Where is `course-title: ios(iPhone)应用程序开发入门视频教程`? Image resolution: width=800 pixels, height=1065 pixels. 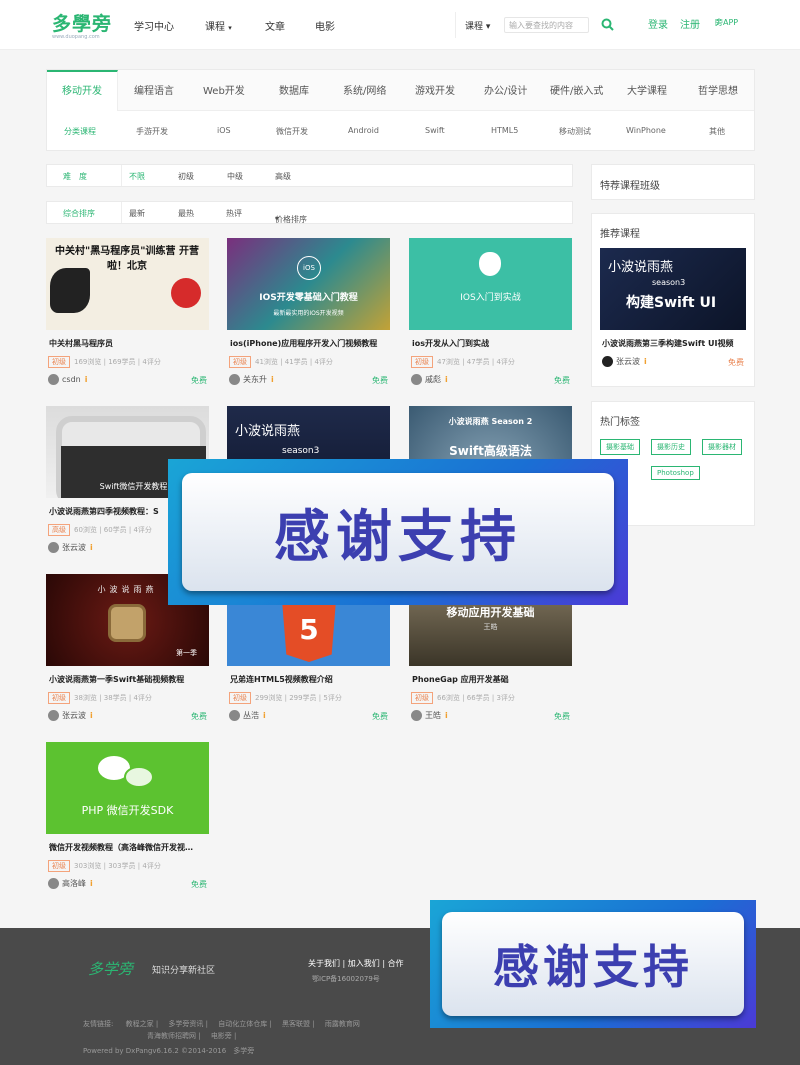 course-title: ios(iPhone)应用程序开发入门视频教程 is located at coordinates (309, 343).